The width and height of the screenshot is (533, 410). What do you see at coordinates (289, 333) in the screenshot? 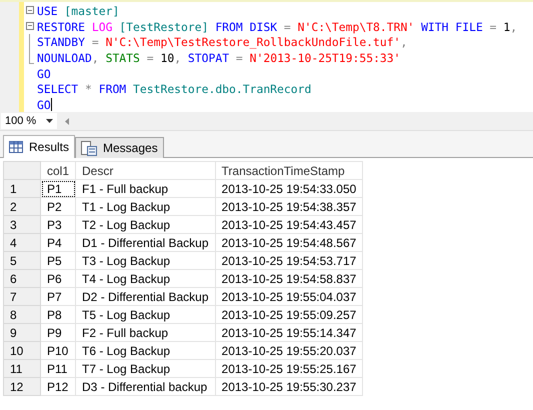
I see `table-cell: 2013-10-25 19:55:14.347` at bounding box center [289, 333].